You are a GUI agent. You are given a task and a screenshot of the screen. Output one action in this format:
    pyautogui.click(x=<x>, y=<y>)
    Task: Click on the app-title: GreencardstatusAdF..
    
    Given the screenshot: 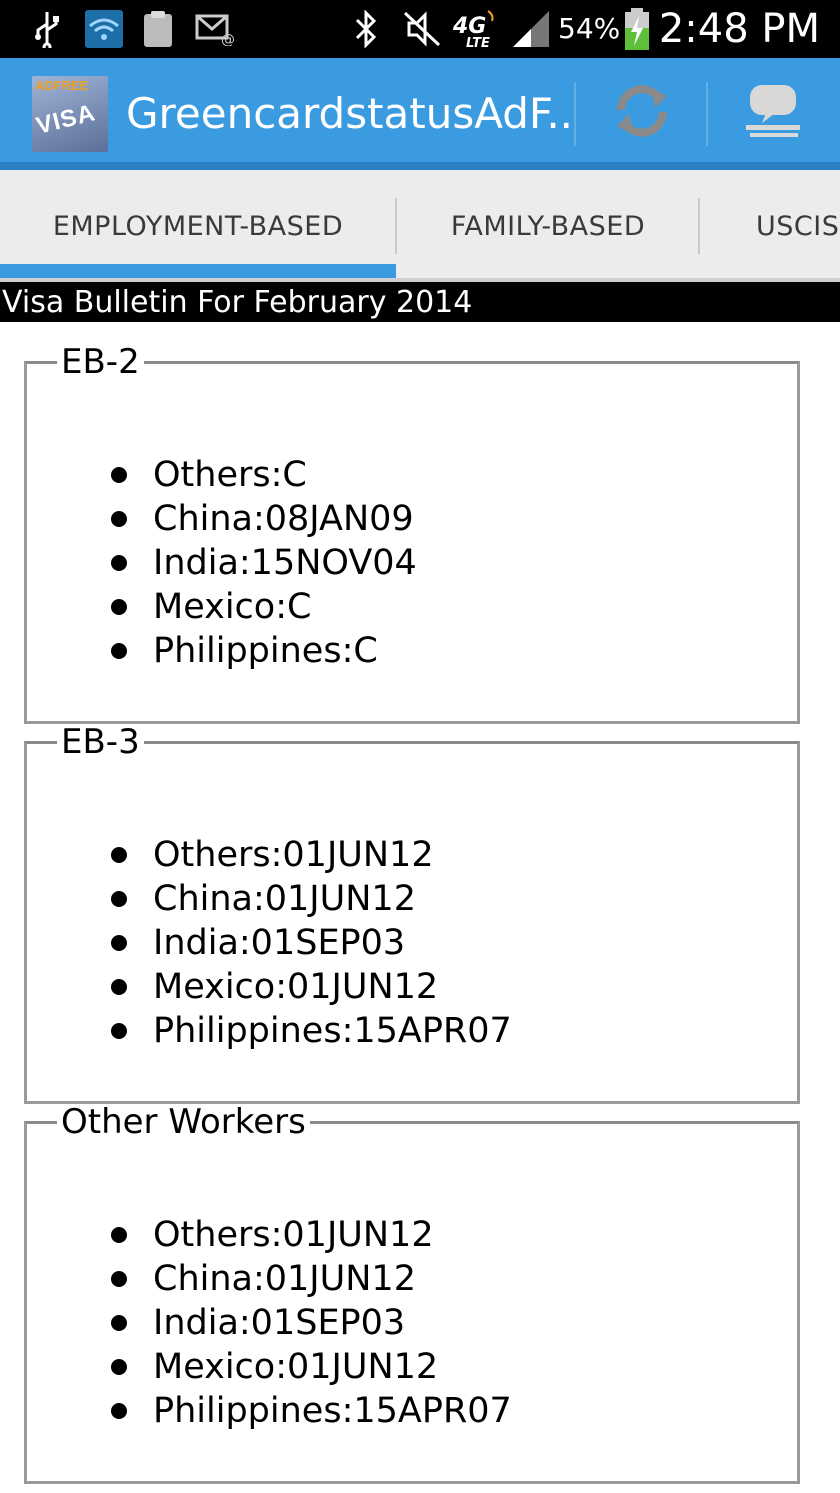 What is the action you would take?
    pyautogui.click(x=350, y=113)
    